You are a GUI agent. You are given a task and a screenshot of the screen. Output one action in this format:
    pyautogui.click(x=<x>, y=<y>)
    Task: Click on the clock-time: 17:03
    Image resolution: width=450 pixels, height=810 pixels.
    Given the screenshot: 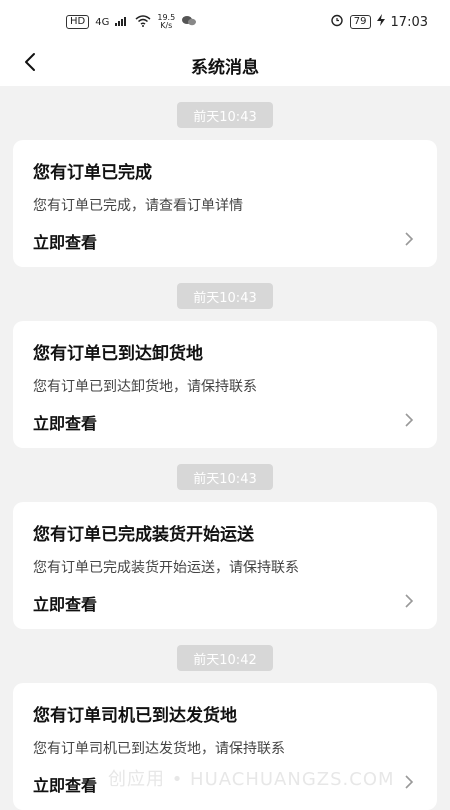 What is the action you would take?
    pyautogui.click(x=409, y=22)
    